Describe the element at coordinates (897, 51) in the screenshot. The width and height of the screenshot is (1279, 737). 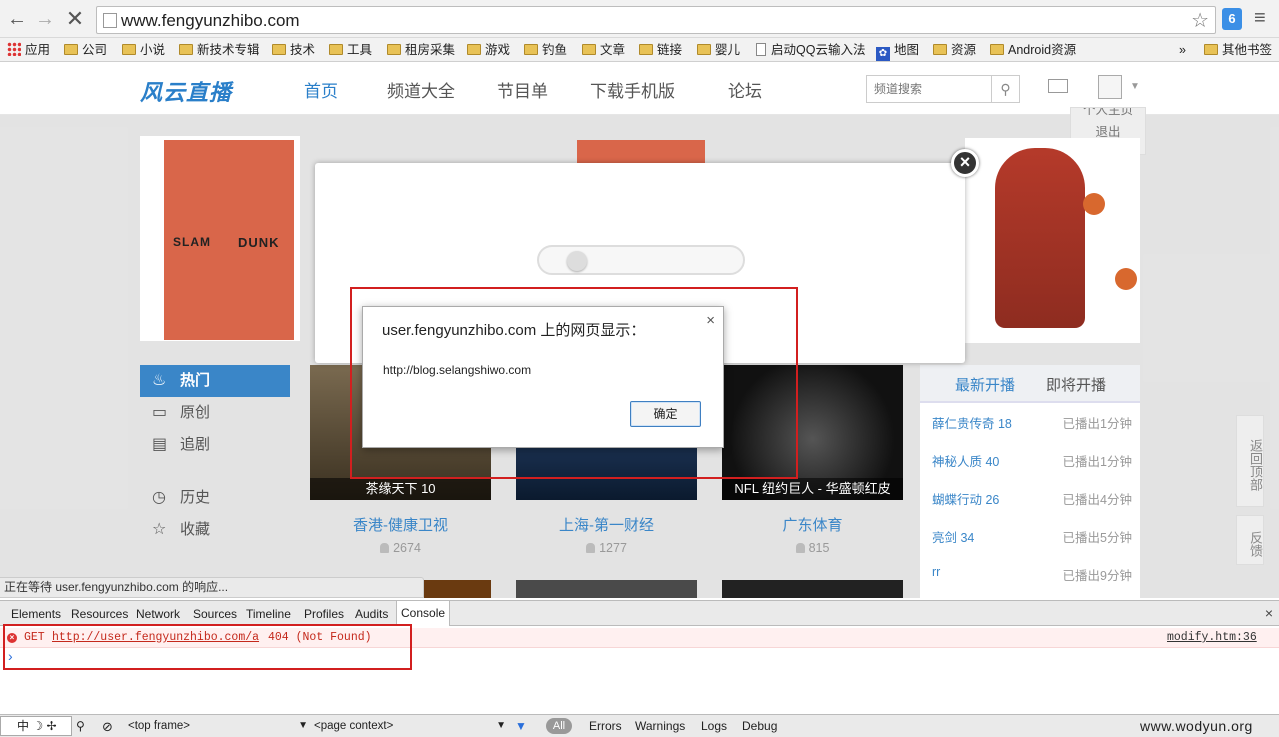
I see `bookmark-link: ✿ 地图` at that location.